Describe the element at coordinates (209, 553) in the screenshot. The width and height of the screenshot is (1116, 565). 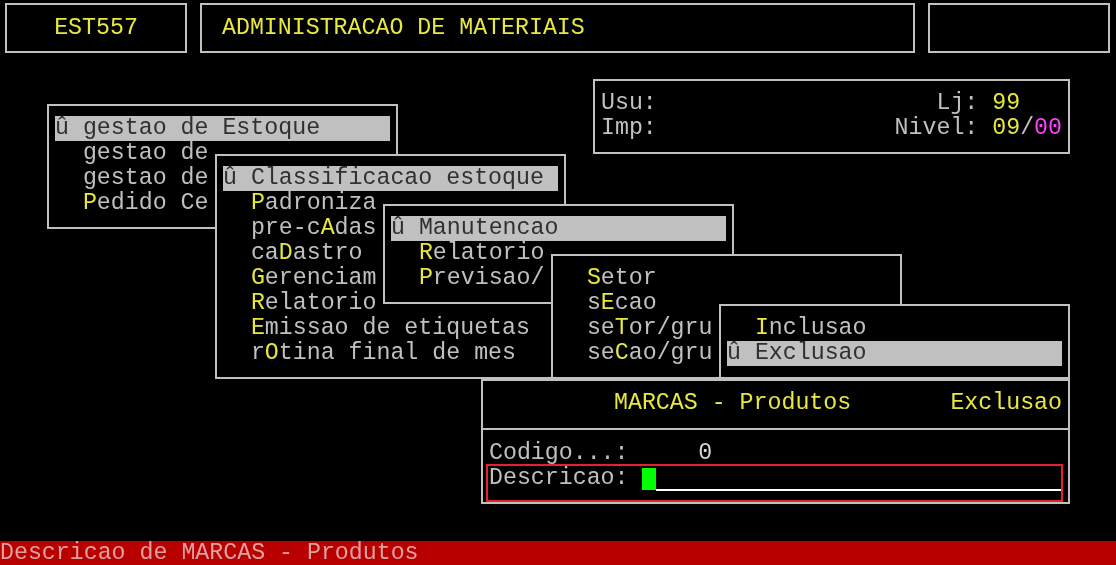
I see `status-text: Descricao de MARCAS - Produtos` at that location.